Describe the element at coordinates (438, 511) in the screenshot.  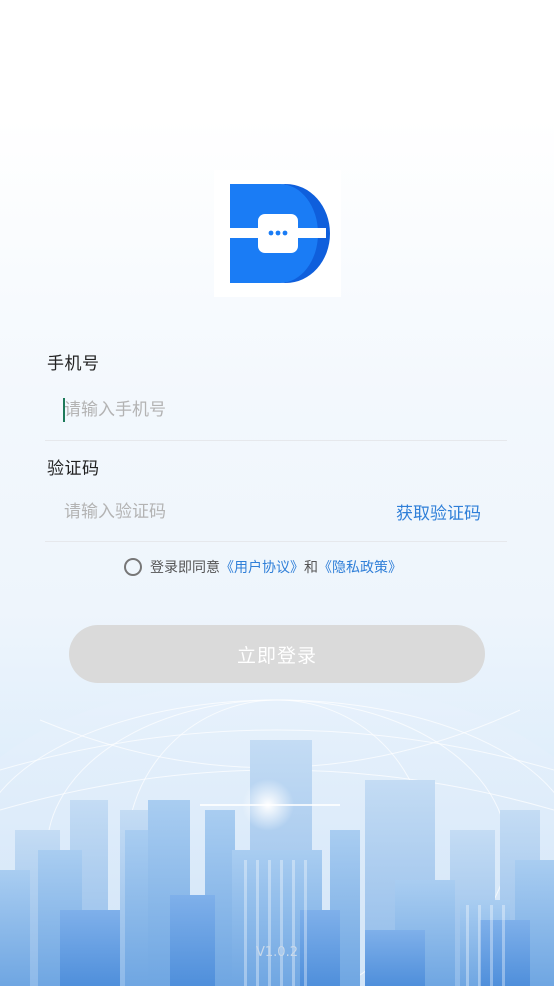
I see `get-code-button: 获取验证码` at that location.